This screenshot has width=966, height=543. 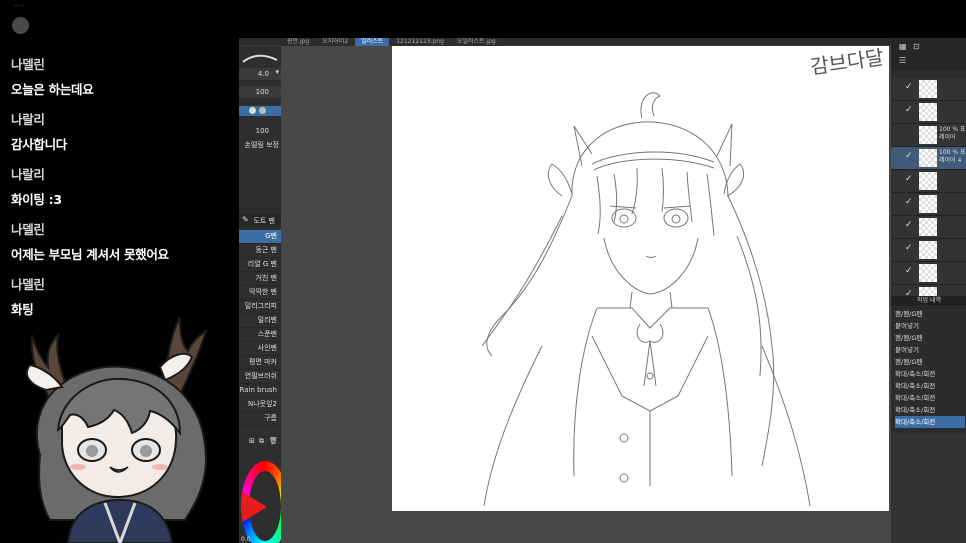 What do you see at coordinates (298, 42) in the screenshot?
I see `doc-tab: 원안.jpg` at bounding box center [298, 42].